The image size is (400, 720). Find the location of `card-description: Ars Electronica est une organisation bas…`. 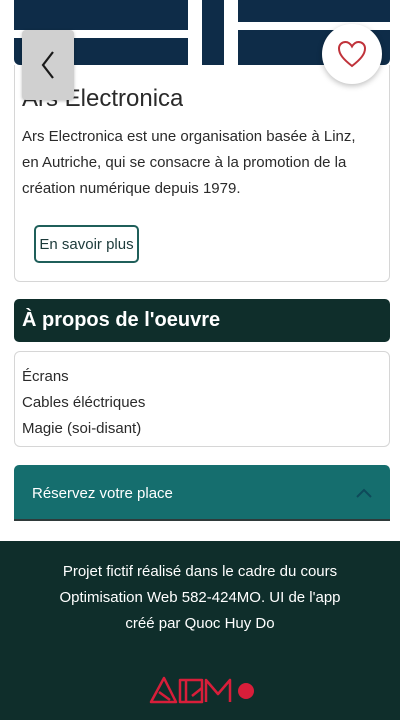

card-description: Ars Electronica est une organisation bas… is located at coordinates (189, 162).